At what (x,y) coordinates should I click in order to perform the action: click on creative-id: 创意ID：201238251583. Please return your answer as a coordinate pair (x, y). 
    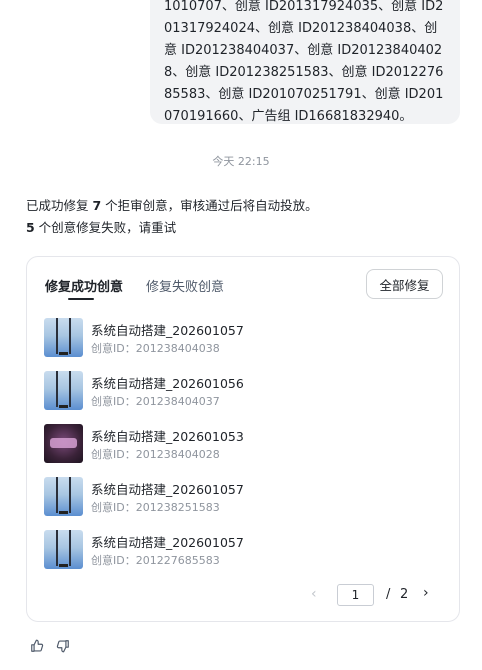
    Looking at the image, I should click on (155, 507).